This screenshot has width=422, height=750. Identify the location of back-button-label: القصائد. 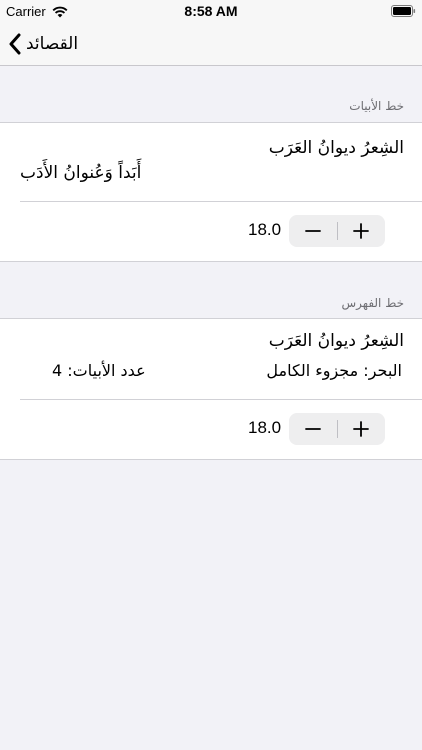
(52, 44).